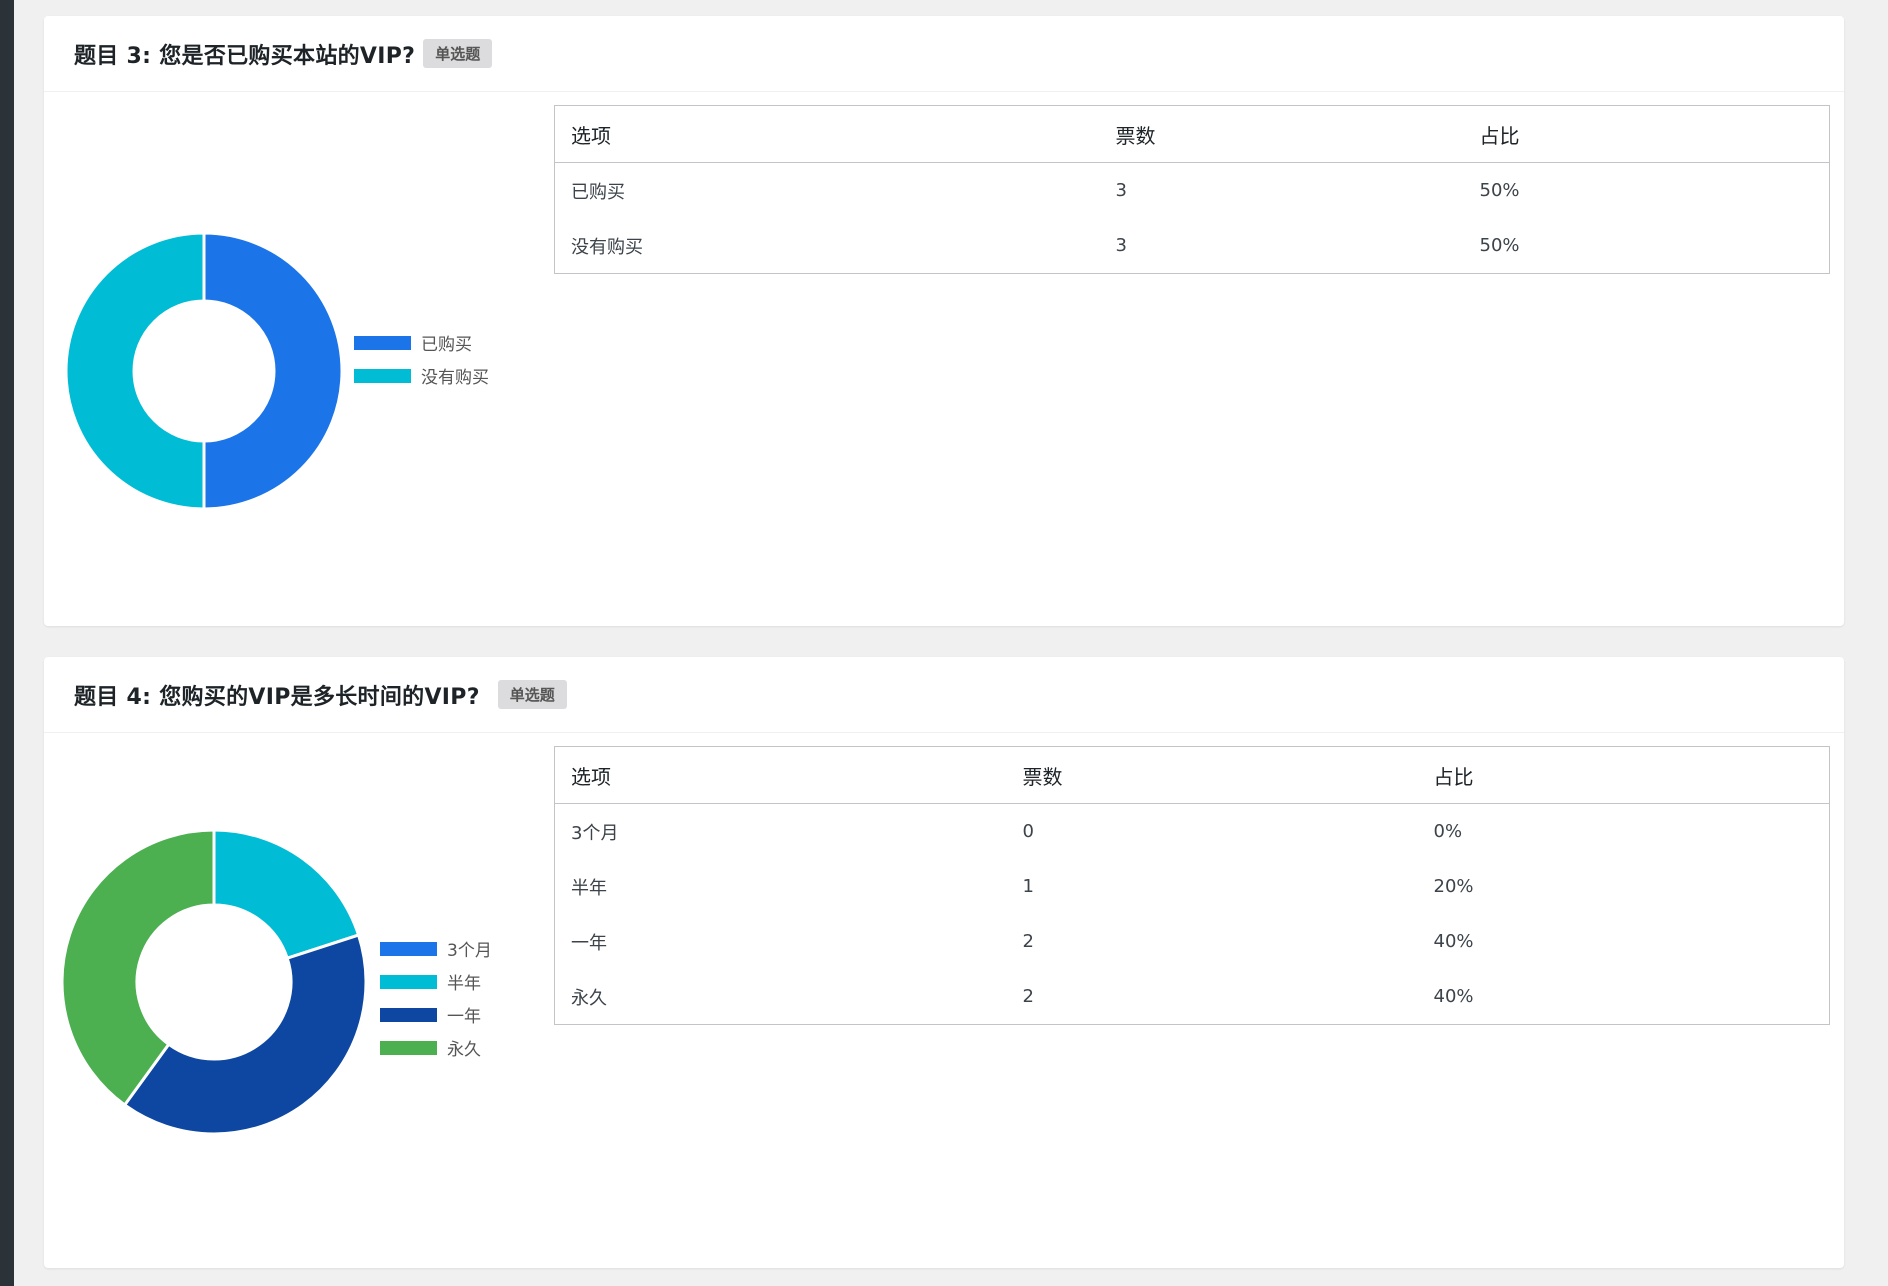 The width and height of the screenshot is (1888, 1286). Describe the element at coordinates (469, 951) in the screenshot. I see `legend-label: 3个月` at that location.